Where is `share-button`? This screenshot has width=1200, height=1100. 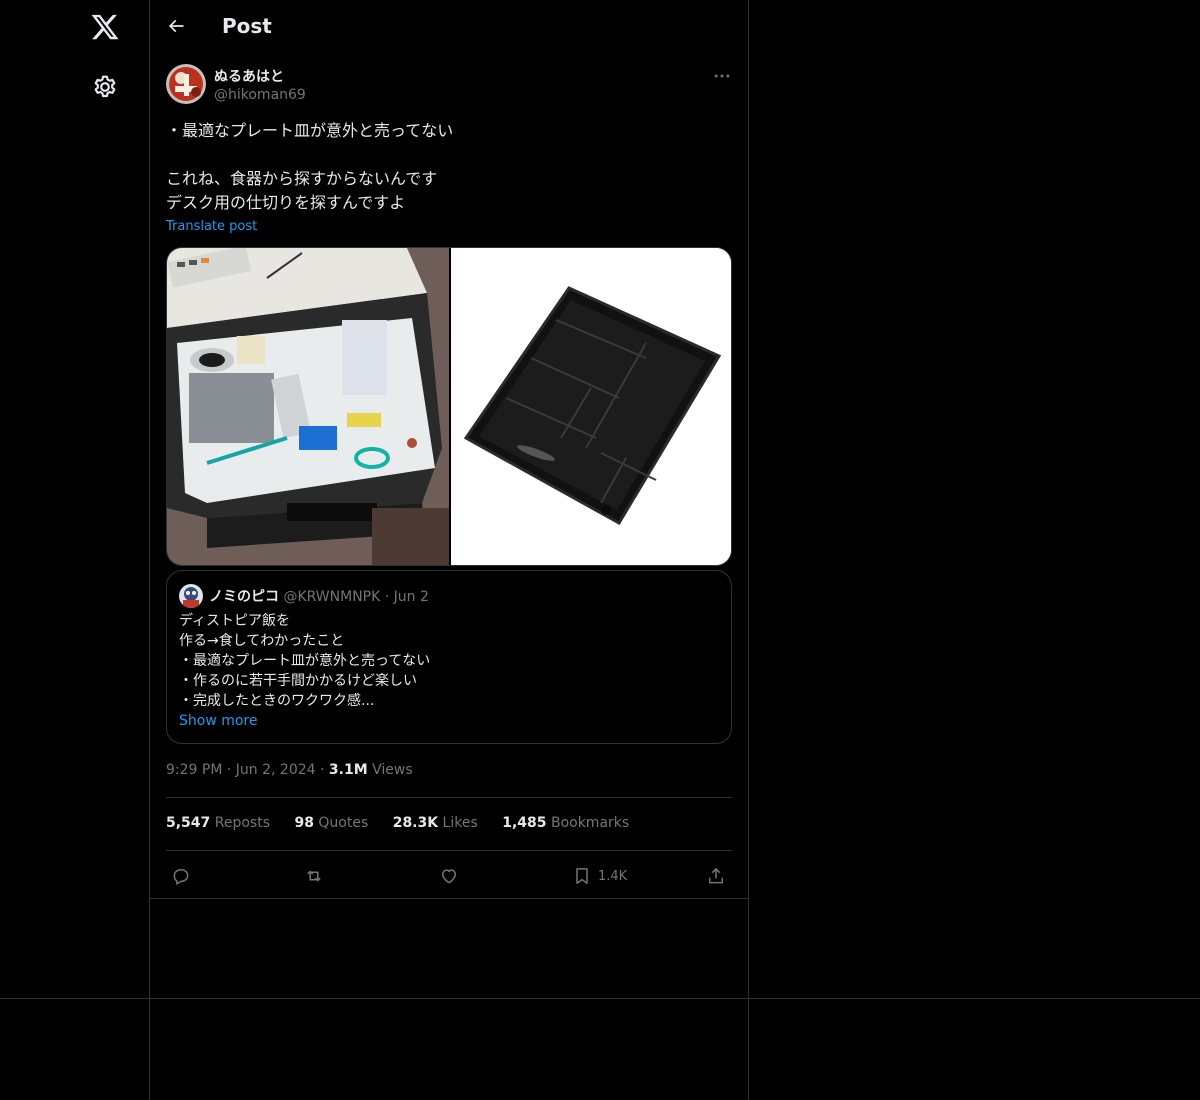
share-button is located at coordinates (716, 876).